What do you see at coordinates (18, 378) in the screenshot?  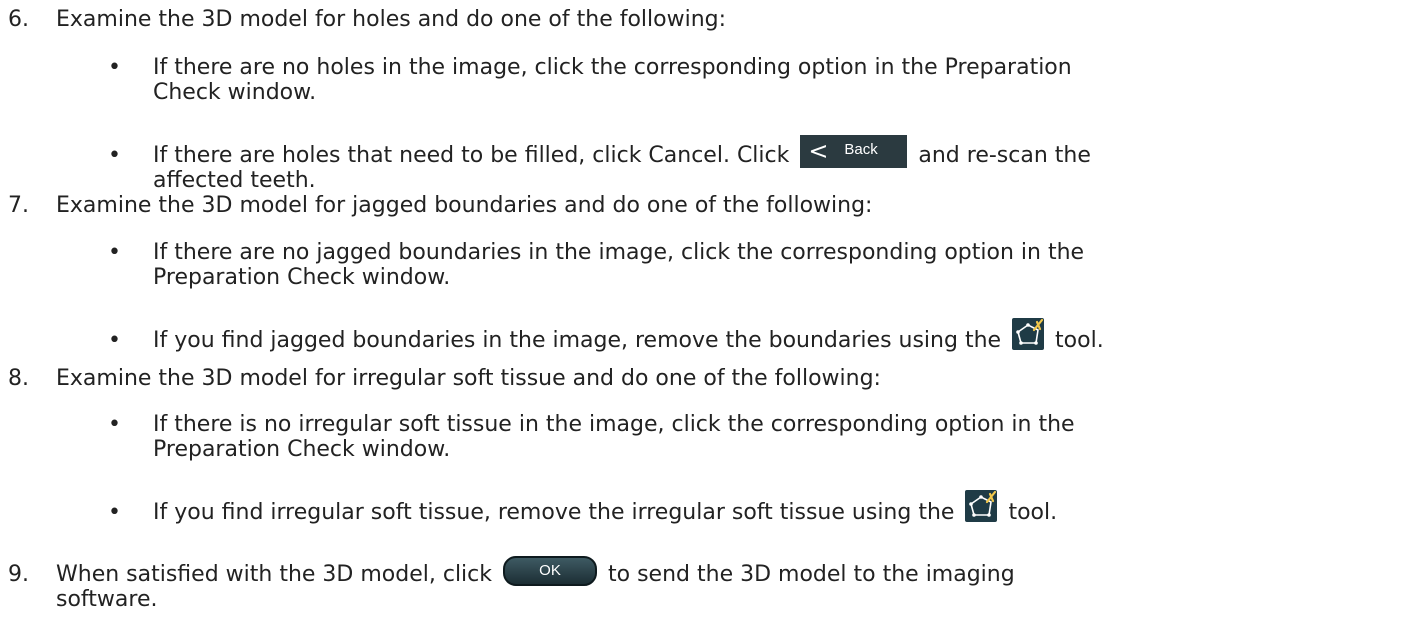 I see `step-number: 8.` at bounding box center [18, 378].